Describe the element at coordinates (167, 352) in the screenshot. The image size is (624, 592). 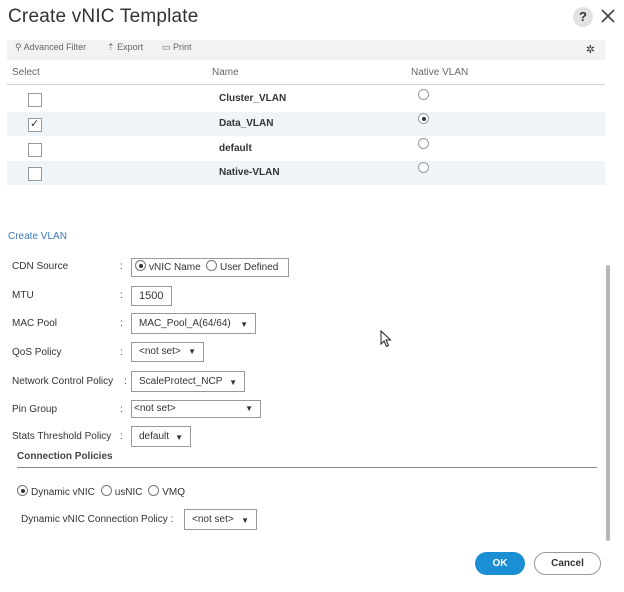
I see `qos-policy-select: <not set> ▼` at that location.